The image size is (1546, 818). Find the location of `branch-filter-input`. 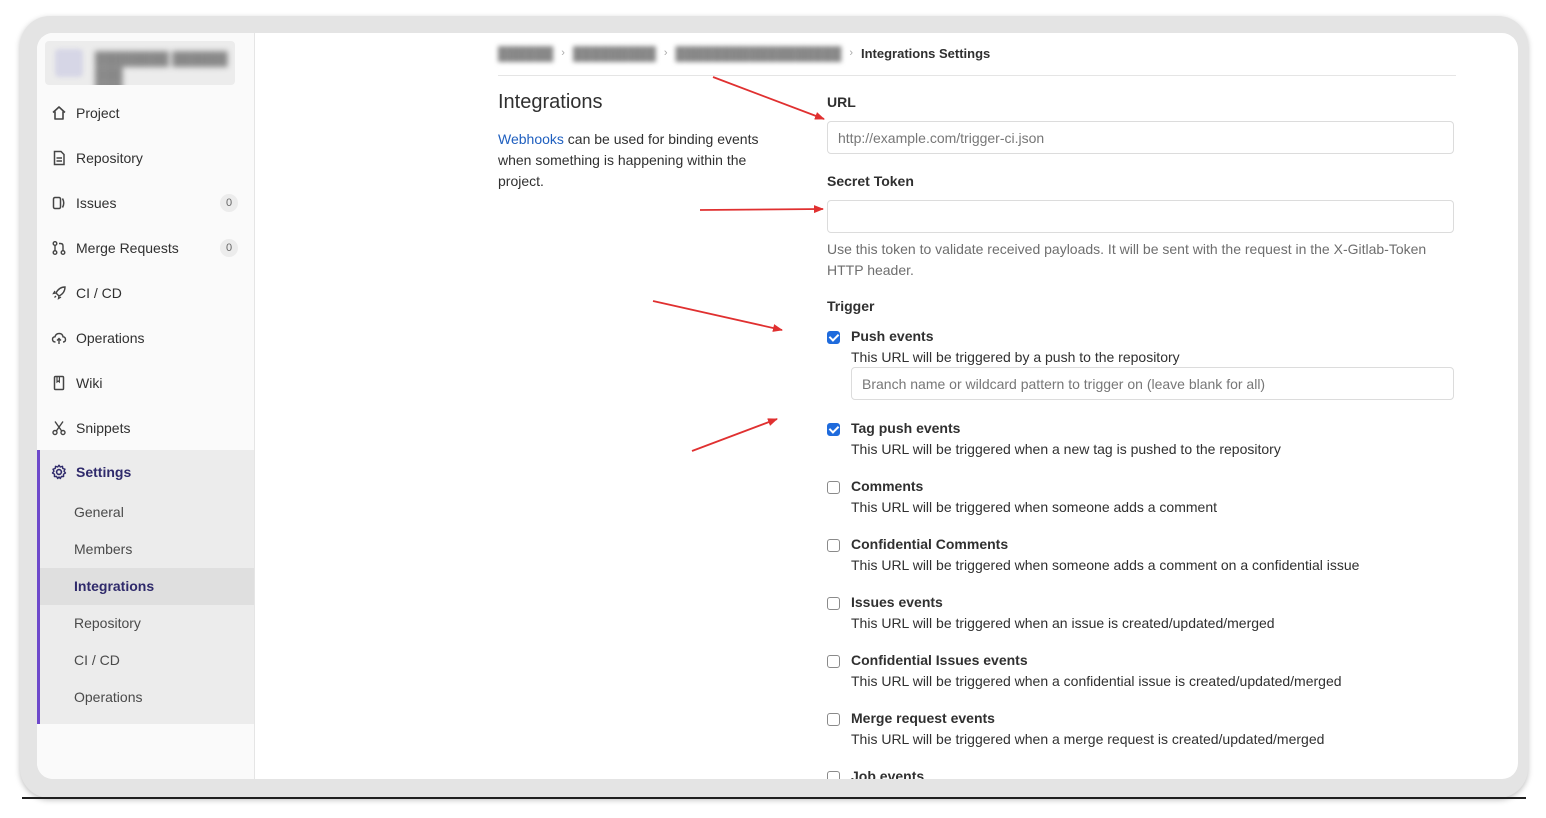

branch-filter-input is located at coordinates (1152, 383).